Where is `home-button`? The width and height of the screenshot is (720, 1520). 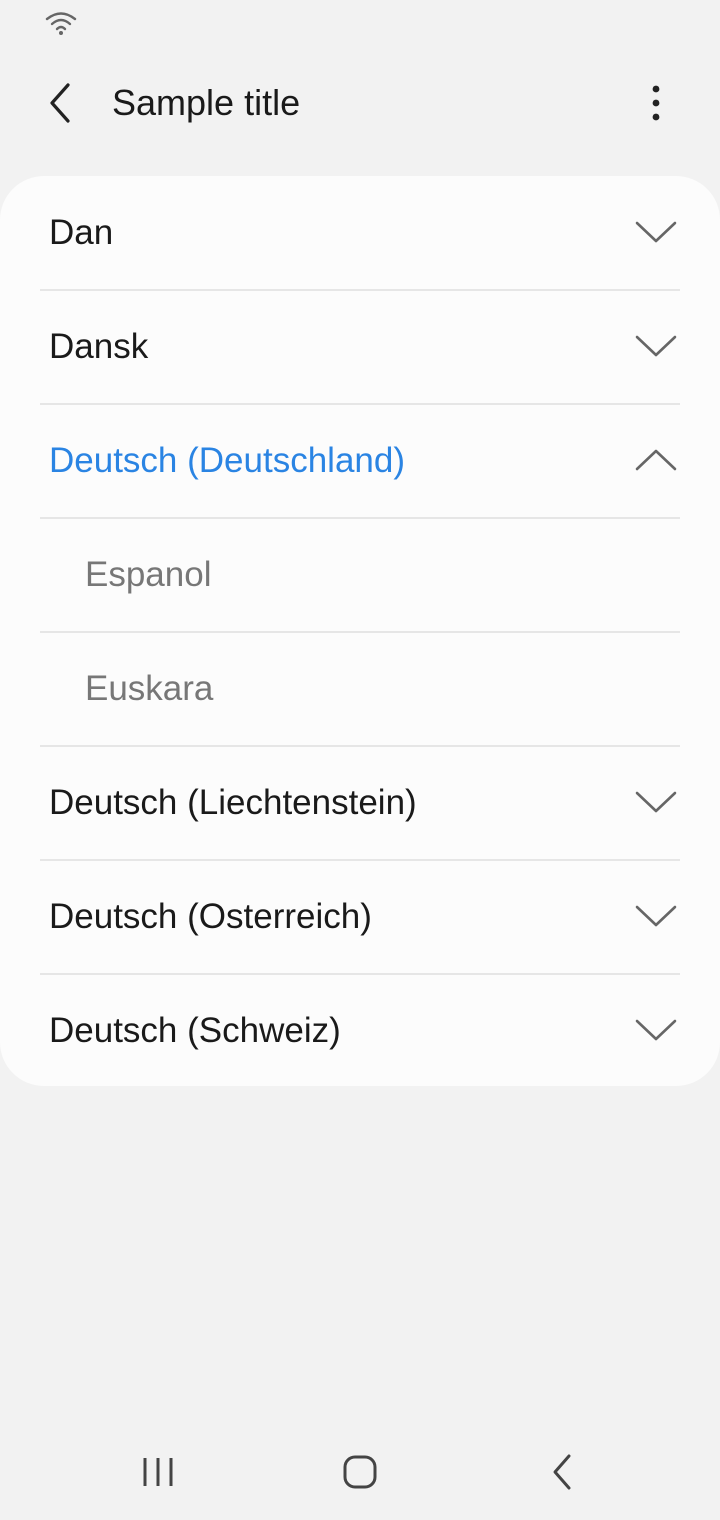
home-button is located at coordinates (360, 1472).